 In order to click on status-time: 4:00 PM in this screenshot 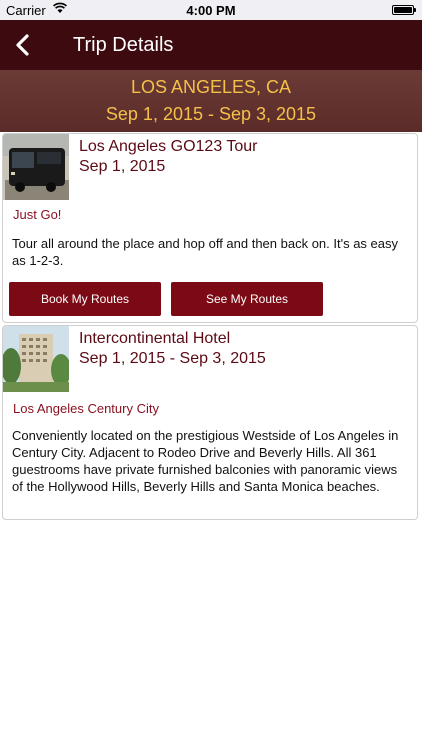, I will do `click(211, 10)`.